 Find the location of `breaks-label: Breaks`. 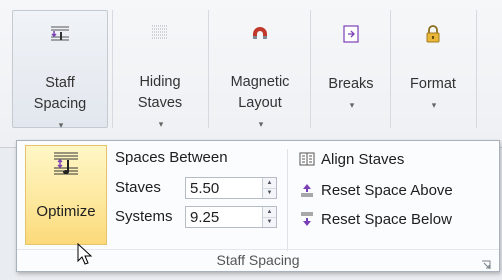

breaks-label: Breaks is located at coordinates (351, 84).